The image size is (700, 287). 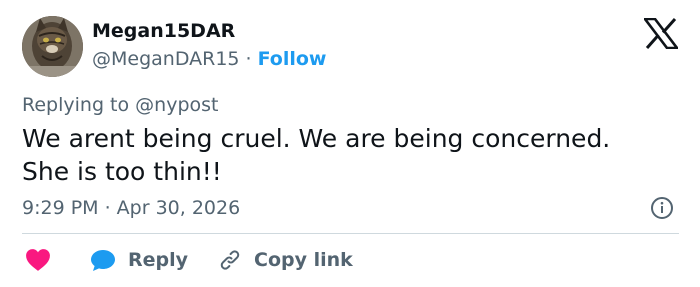 I want to click on reply-button: Reply, so click(x=119, y=260).